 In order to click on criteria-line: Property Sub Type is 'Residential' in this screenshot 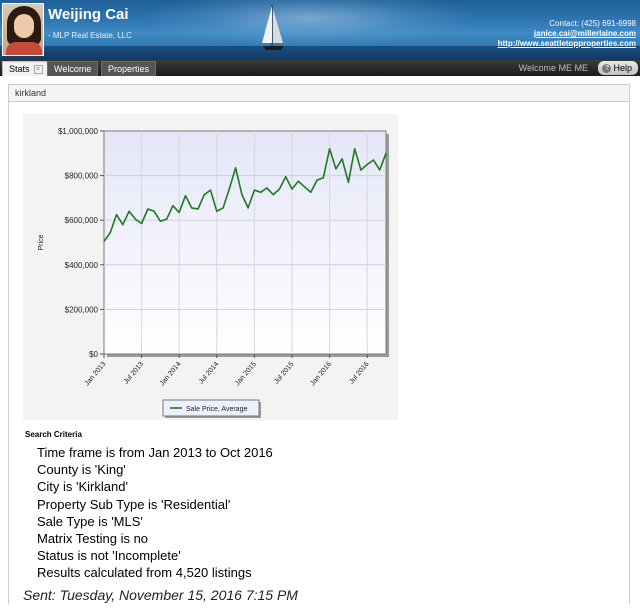, I will do `click(134, 504)`.